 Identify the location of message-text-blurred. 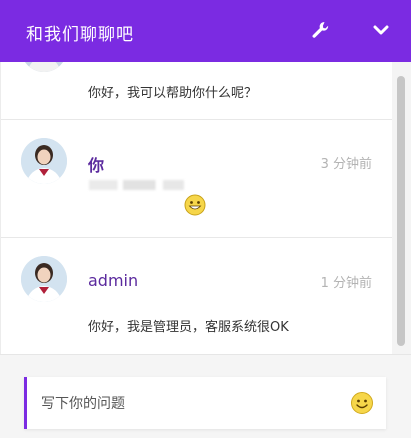
(136, 185).